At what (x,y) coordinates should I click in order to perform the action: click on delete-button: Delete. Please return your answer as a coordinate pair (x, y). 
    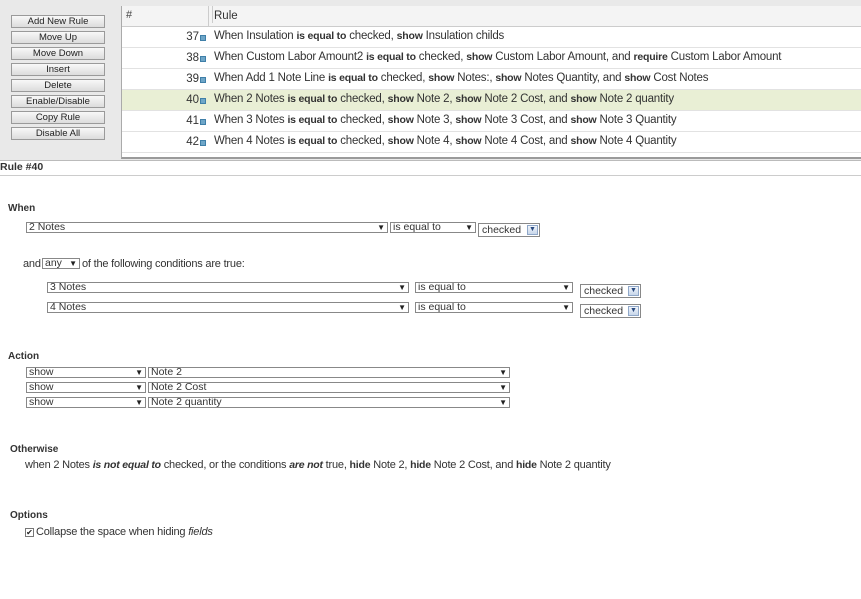
    Looking at the image, I should click on (58, 85).